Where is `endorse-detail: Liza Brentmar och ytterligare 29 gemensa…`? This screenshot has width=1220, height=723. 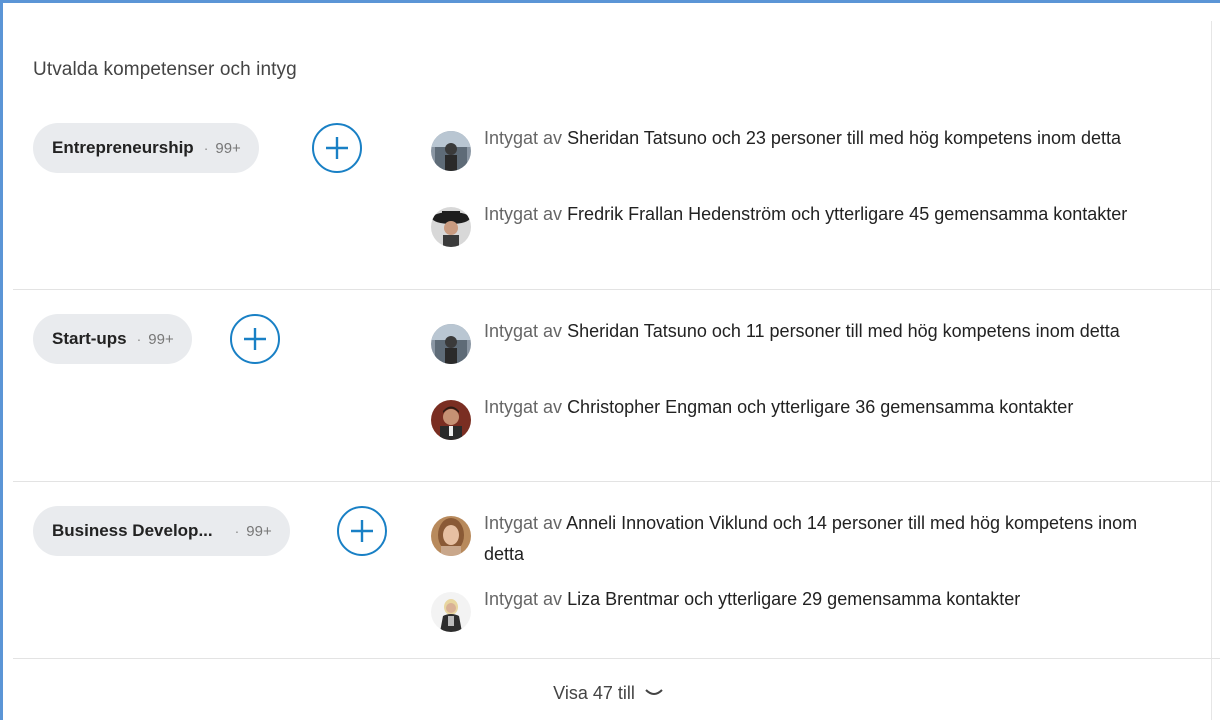
endorse-detail: Liza Brentmar och ytterligare 29 gemensa… is located at coordinates (794, 599).